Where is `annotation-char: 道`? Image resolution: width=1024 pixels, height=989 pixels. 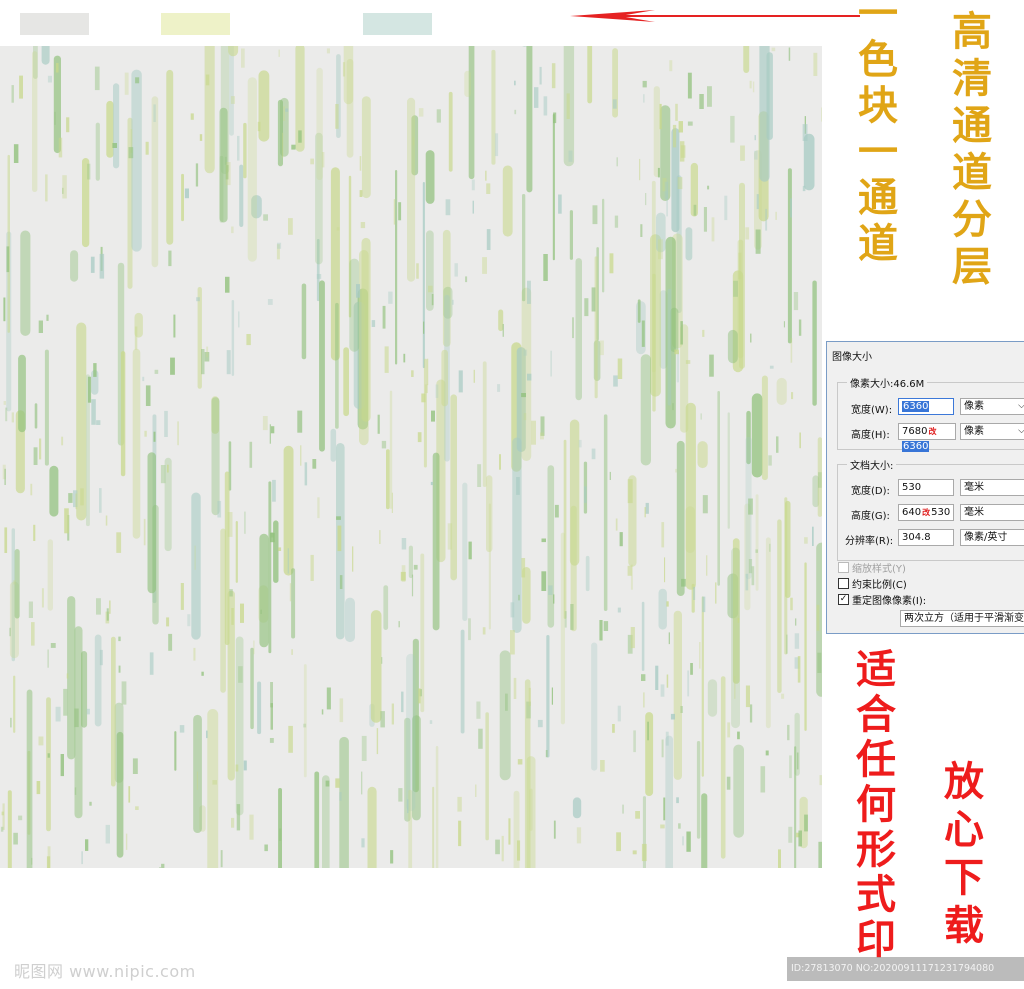
annotation-char: 道 is located at coordinates (878, 243).